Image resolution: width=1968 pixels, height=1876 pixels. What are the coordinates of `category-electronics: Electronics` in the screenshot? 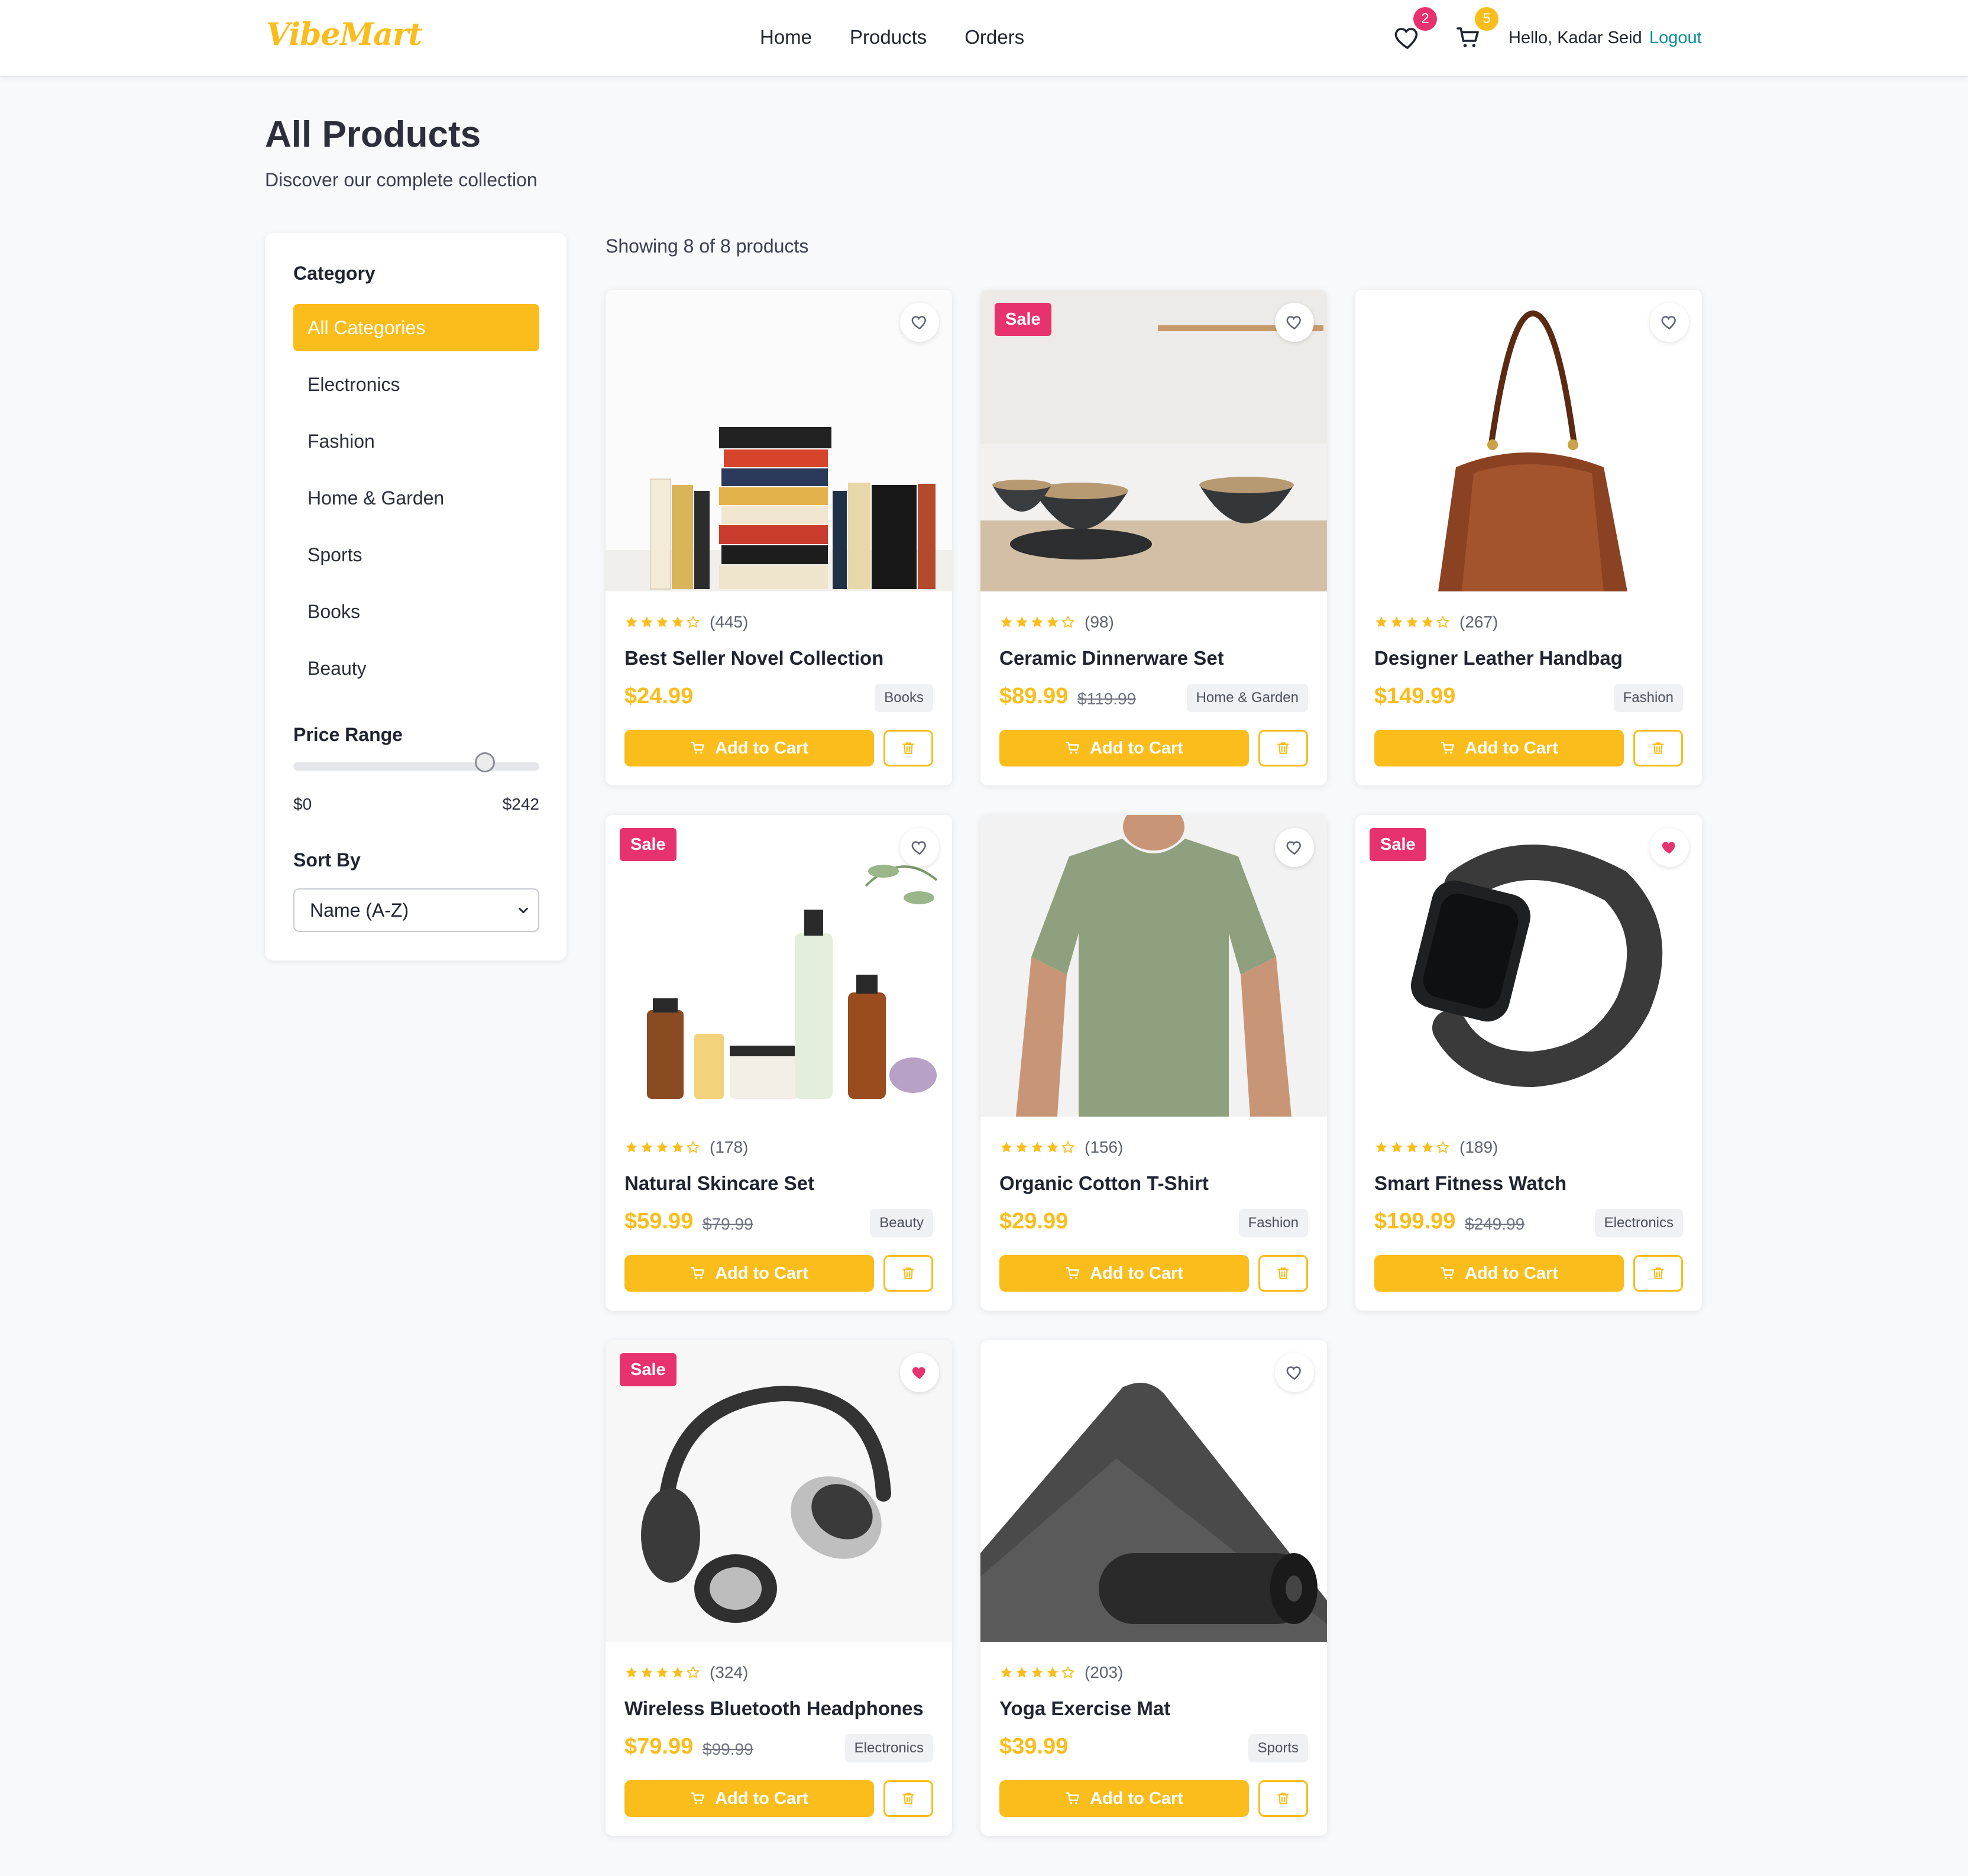 It's located at (416, 384).